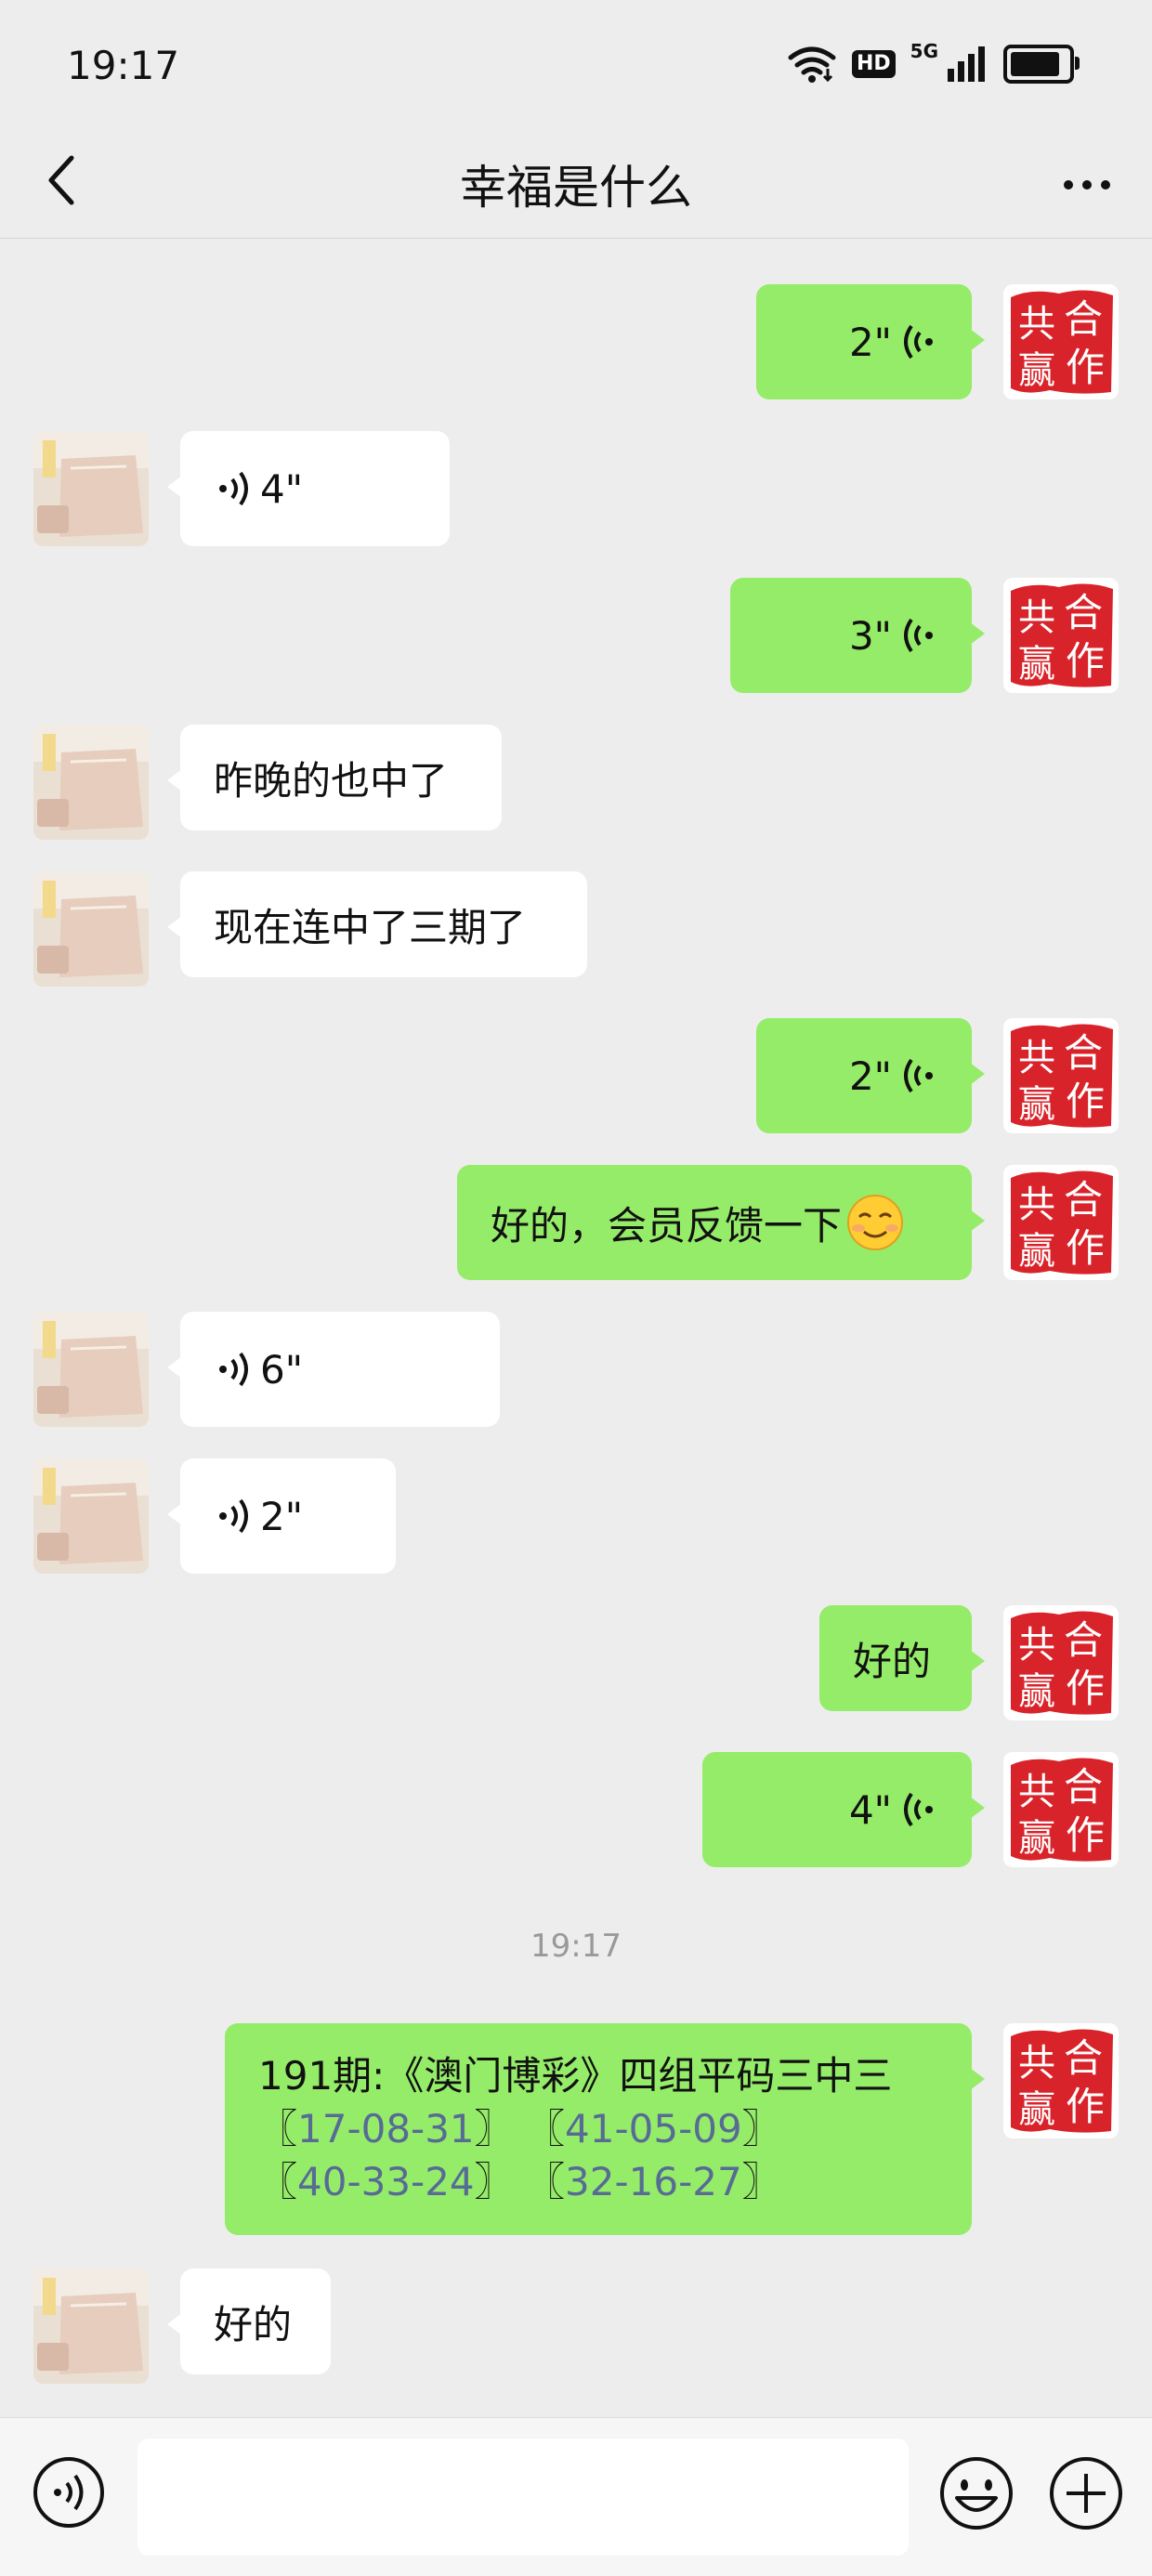 The image size is (1152, 2576). What do you see at coordinates (576, 782) in the screenshot?
I see `message-row: 昨晚的也中了` at bounding box center [576, 782].